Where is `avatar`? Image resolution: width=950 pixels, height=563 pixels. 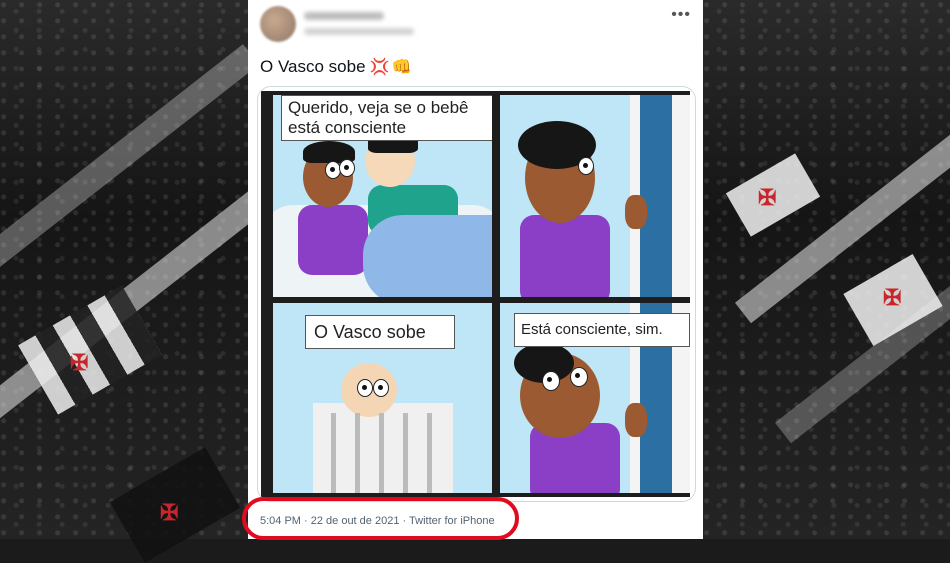
avatar is located at coordinates (278, 24).